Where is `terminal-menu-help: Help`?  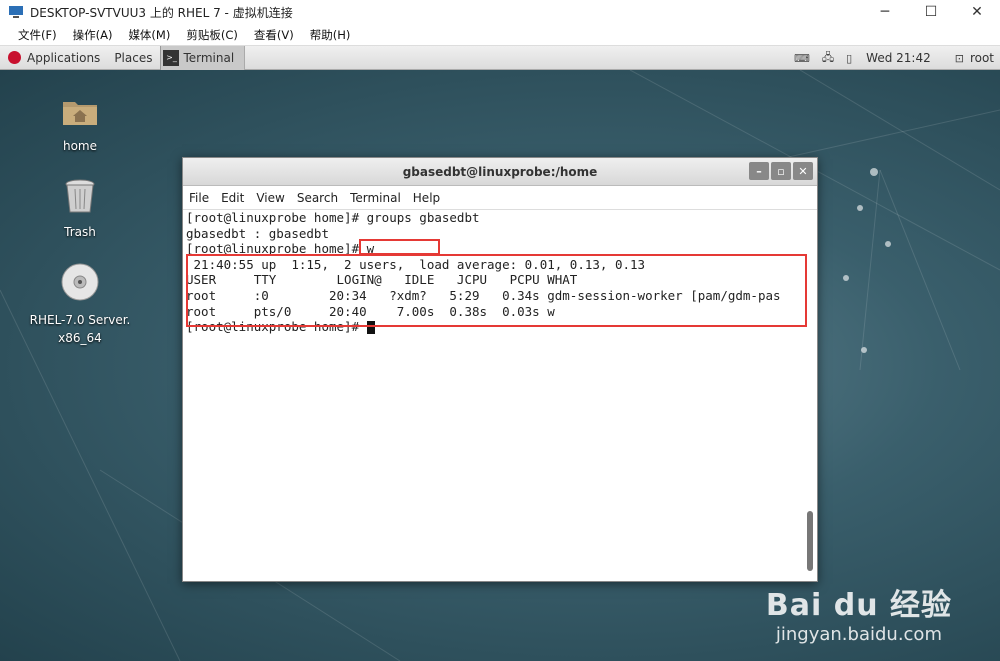 terminal-menu-help: Help is located at coordinates (426, 198).